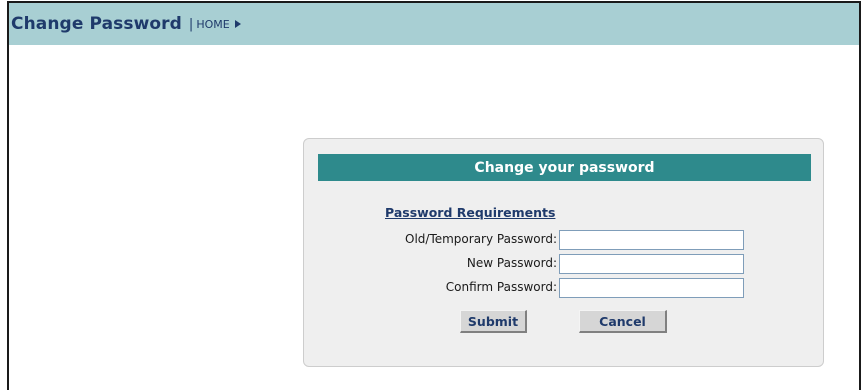  Describe the element at coordinates (651, 264) in the screenshot. I see `new-password-input` at that location.